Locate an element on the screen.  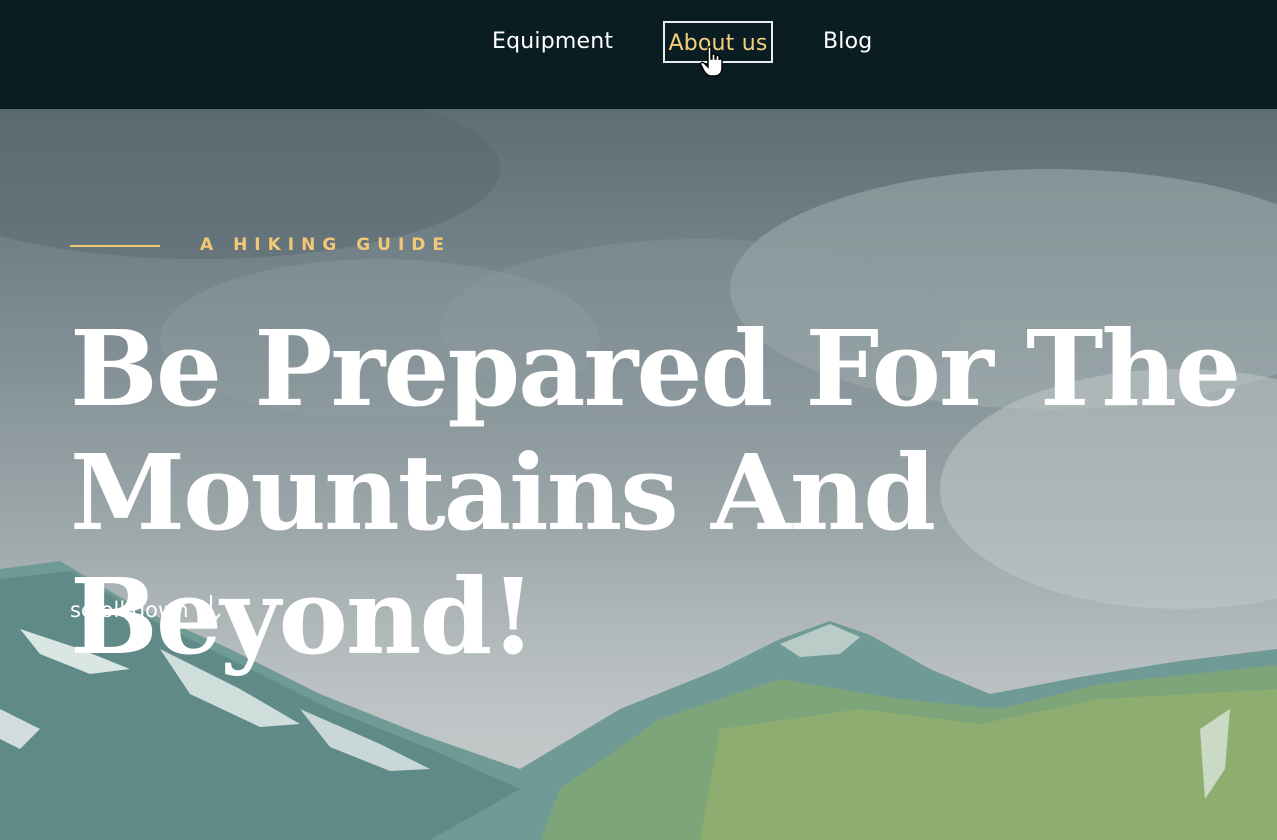
hero-tagline: A HIKING GUIDE is located at coordinates (326, 245).